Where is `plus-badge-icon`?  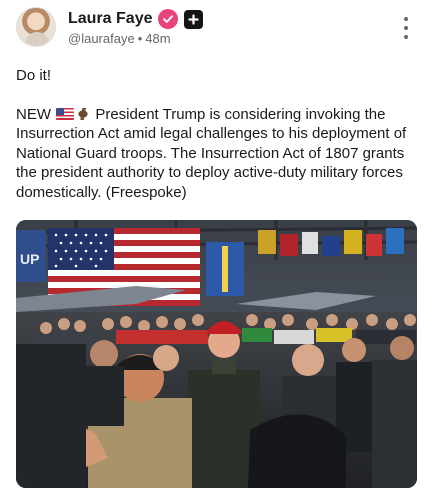 plus-badge-icon is located at coordinates (194, 19).